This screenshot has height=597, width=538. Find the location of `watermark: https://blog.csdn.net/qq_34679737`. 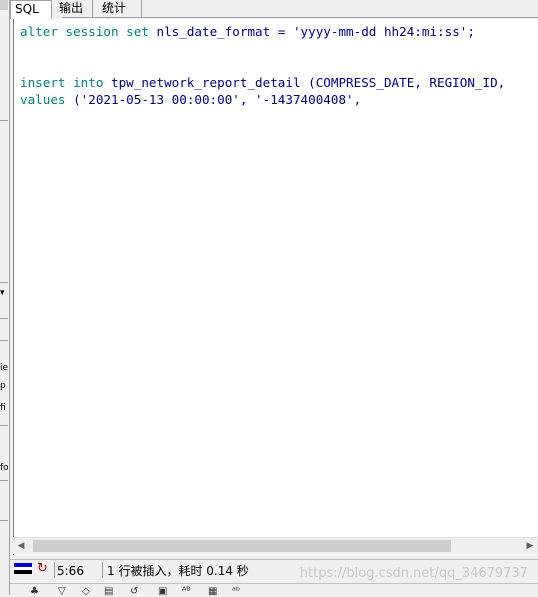

watermark: https://blog.csdn.net/qq_34679737 is located at coordinates (413, 573).